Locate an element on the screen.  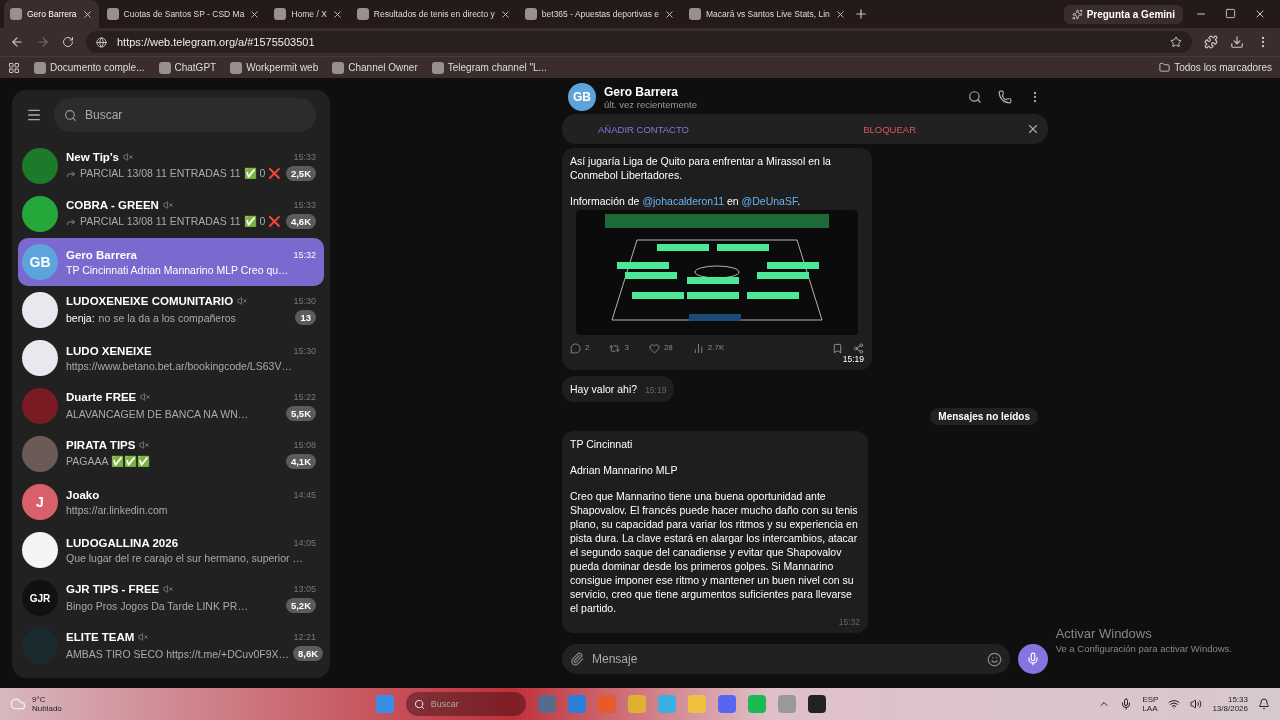
browser-tab: Home / X is located at coordinates (308, 14).